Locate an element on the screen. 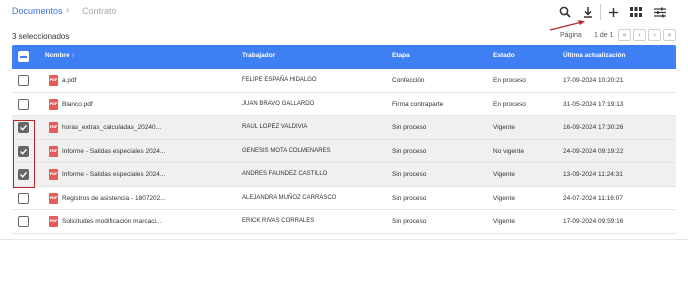  grid-view-button is located at coordinates (636, 12).